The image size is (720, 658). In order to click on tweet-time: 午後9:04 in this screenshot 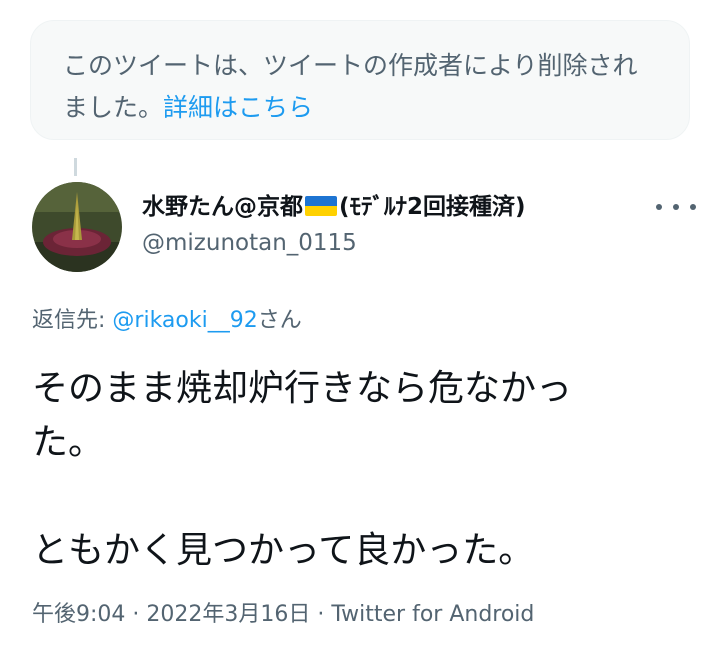, I will do `click(78, 614)`.